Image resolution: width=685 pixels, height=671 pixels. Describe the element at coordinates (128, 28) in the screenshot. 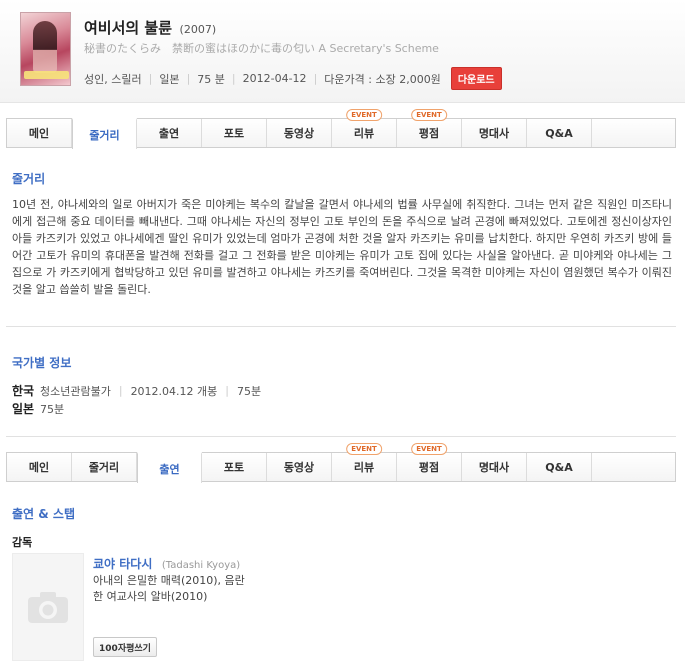

I see `movie-title: 여비서의 불륜` at that location.